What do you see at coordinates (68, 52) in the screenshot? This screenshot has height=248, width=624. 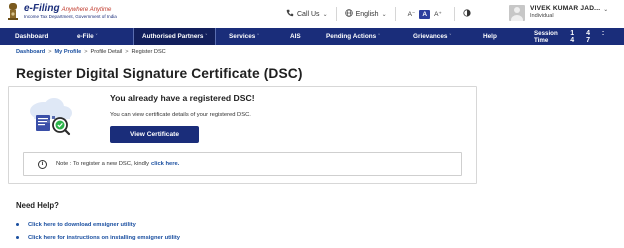 I see `breadcrumb-my-profile: My Profile` at bounding box center [68, 52].